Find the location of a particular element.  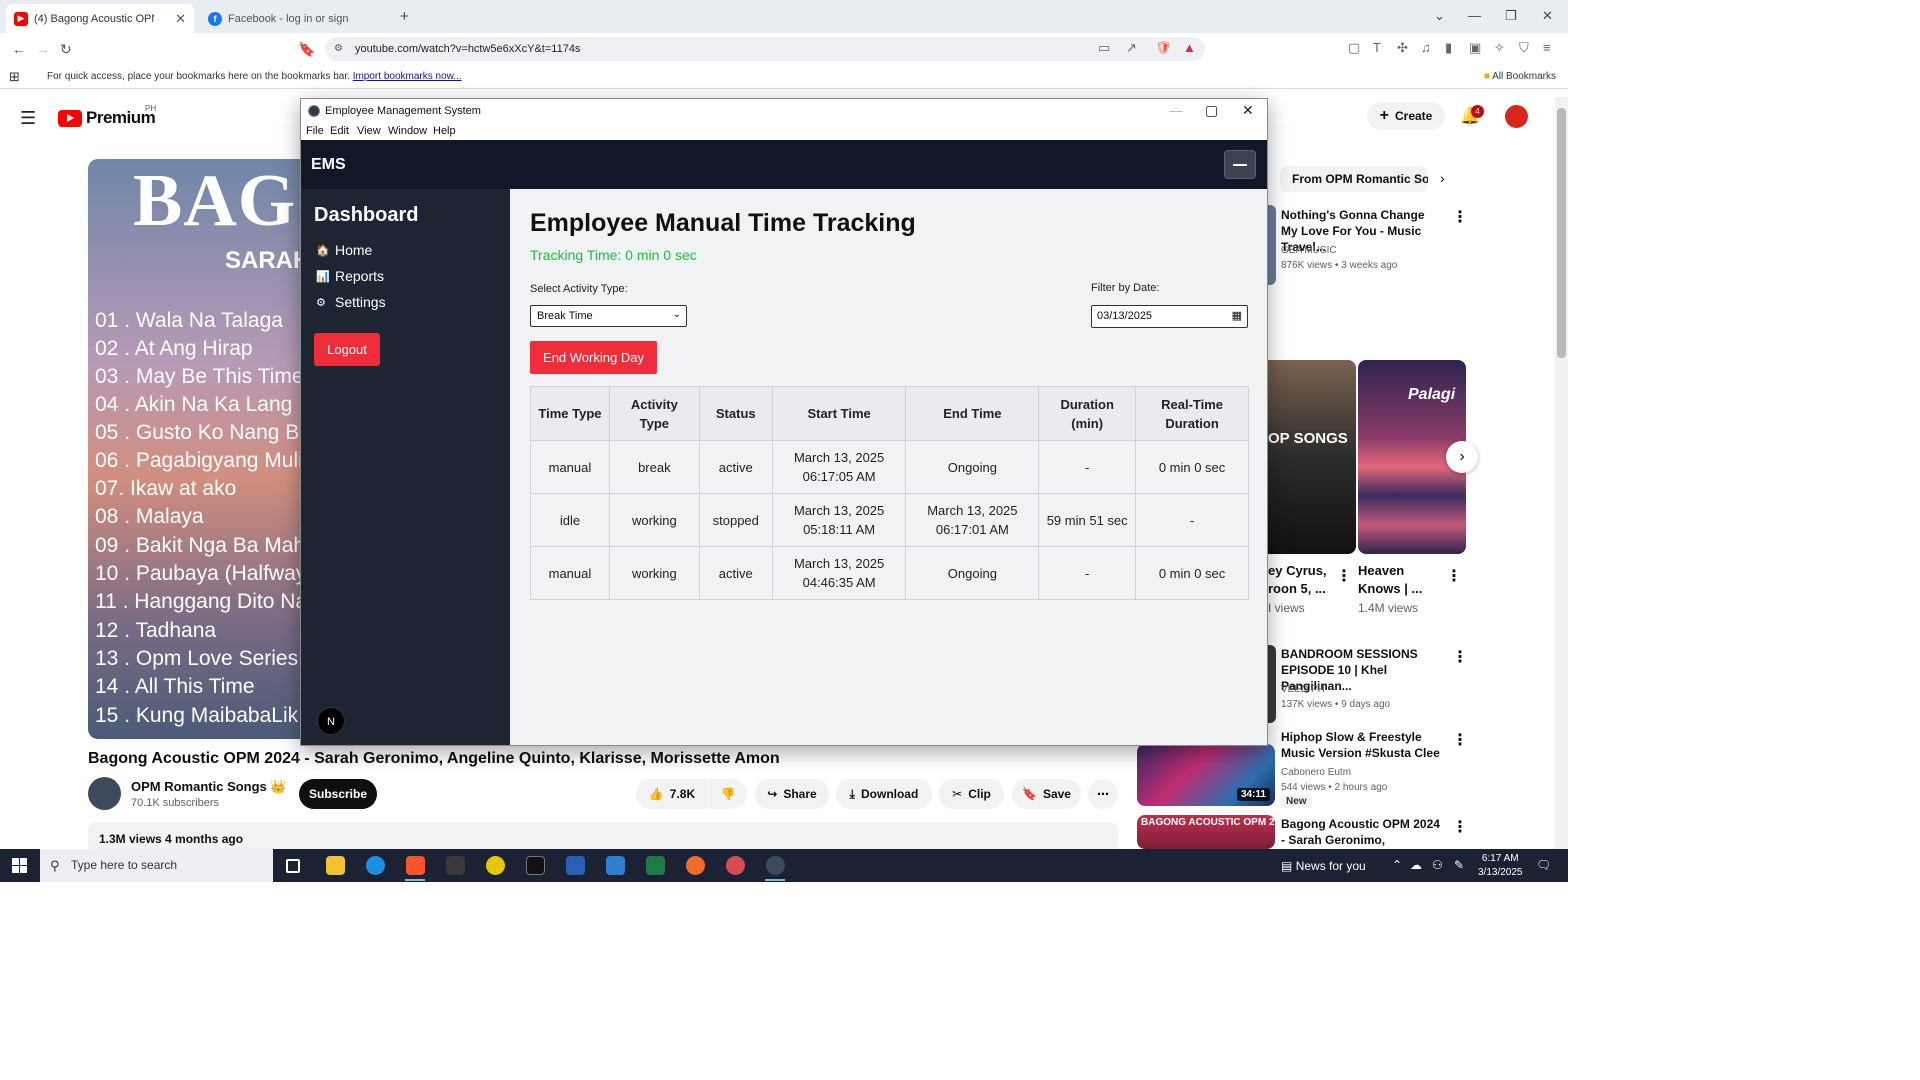

taskbar-search-input: ⚲ Type here to search is located at coordinates (156, 865).